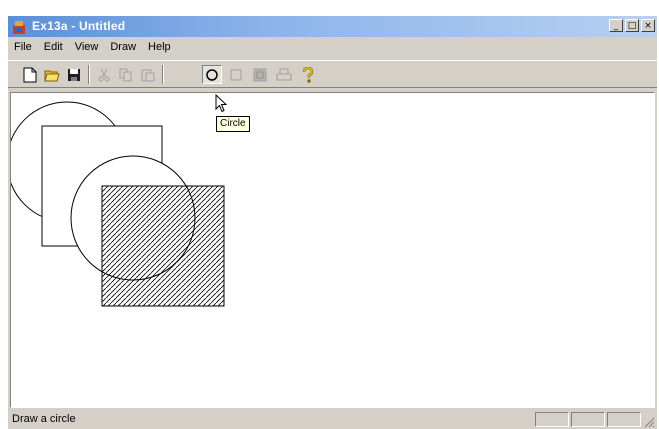 The height and width of the screenshot is (429, 659). What do you see at coordinates (233, 124) in the screenshot?
I see `tooltip: Circle` at bounding box center [233, 124].